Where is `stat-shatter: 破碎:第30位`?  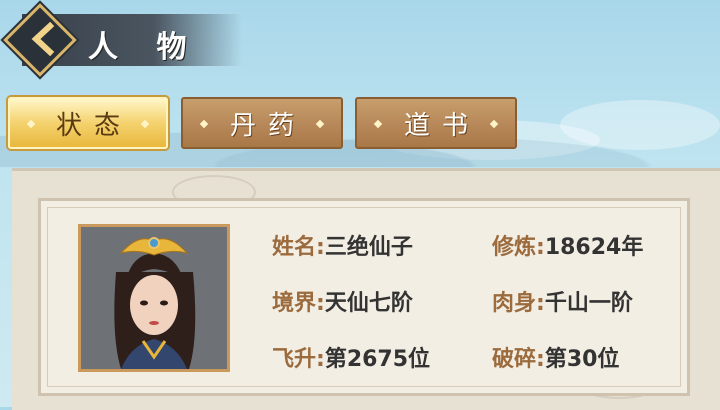
stat-shatter: 破碎:第30位 is located at coordinates (555, 357).